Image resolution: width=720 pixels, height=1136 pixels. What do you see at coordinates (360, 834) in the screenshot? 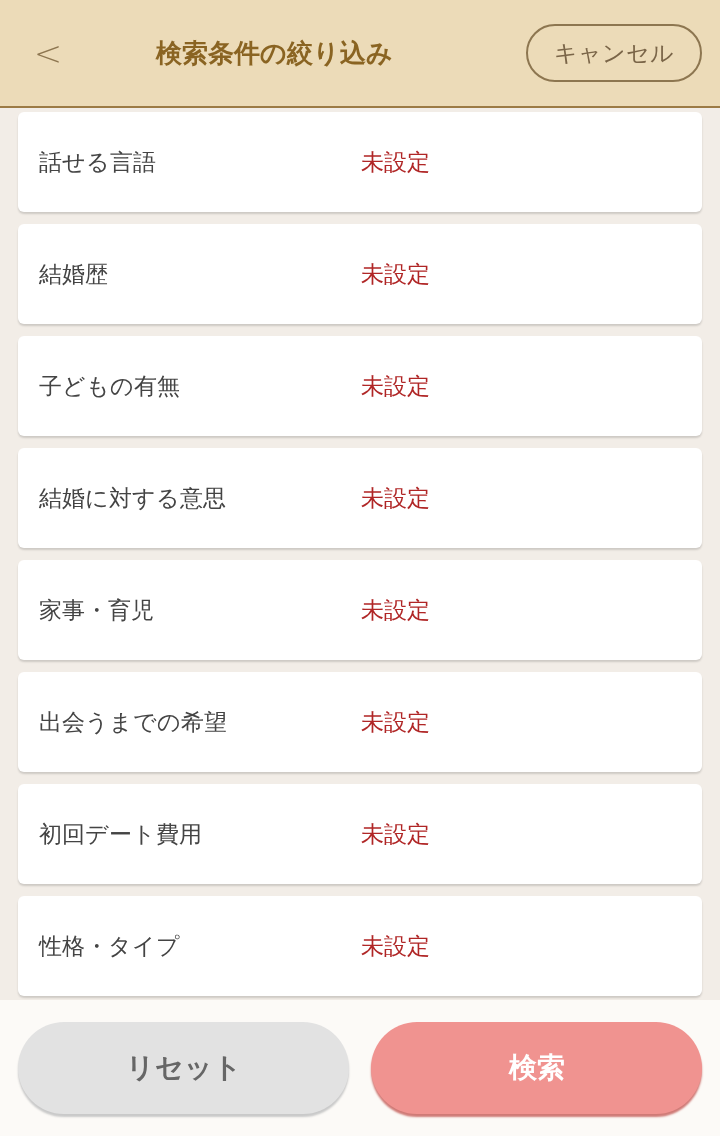
I see `condition-row: 初回デート費用 未設定` at bounding box center [360, 834].